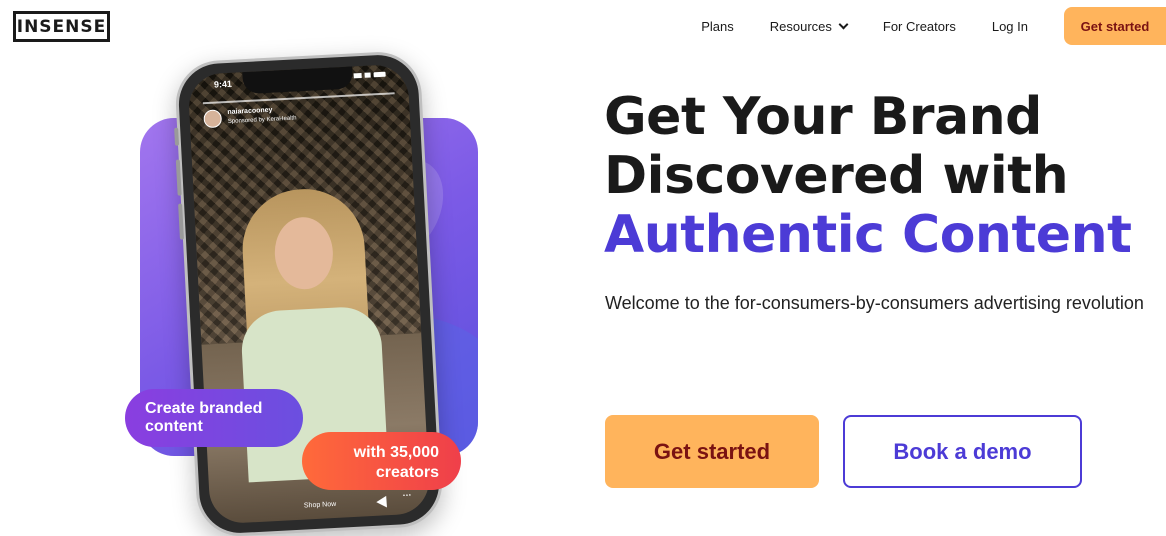 Image resolution: width=1166 pixels, height=536 pixels. What do you see at coordinates (712, 451) in the screenshot?
I see `get-started-button: Get started` at bounding box center [712, 451].